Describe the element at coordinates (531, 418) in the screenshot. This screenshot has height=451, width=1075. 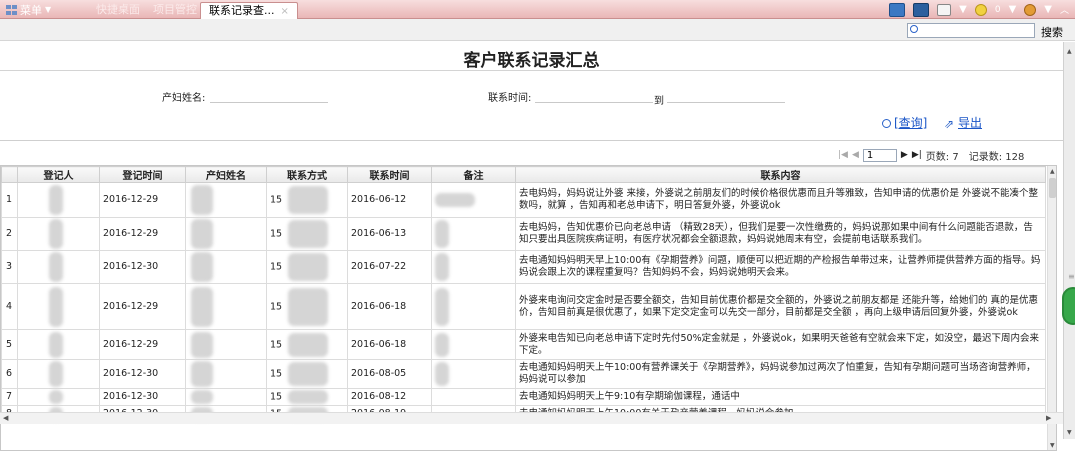
I see `horizontal-scrollbar: ◀ ▶` at that location.